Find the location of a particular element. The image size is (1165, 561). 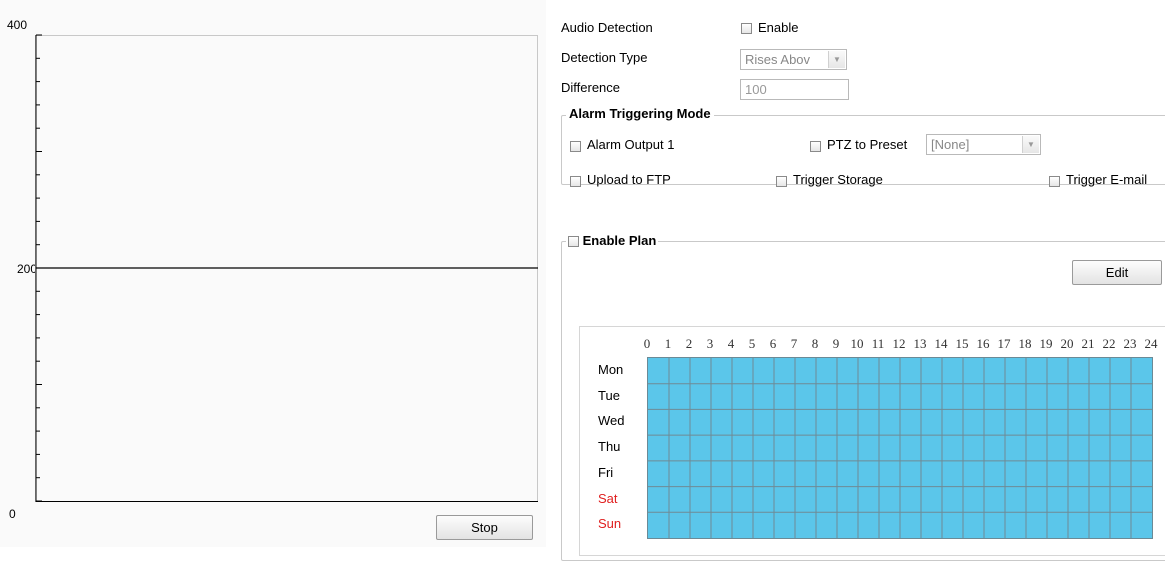

trigger-storage-checkbox is located at coordinates (781, 181).